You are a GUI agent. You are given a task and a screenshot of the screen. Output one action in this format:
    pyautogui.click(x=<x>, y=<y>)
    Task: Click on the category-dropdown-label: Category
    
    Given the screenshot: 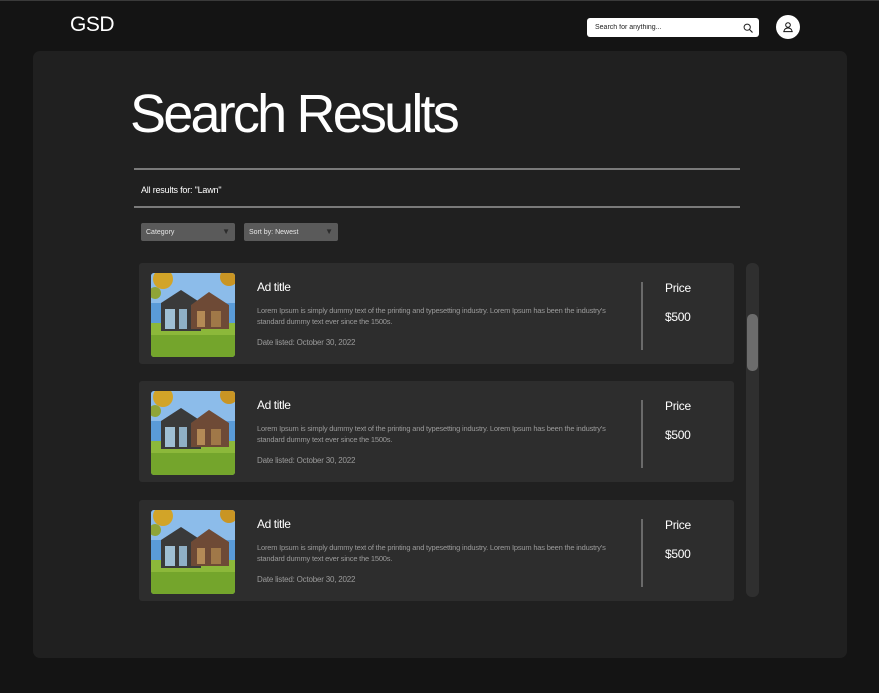 What is the action you would take?
    pyautogui.click(x=160, y=232)
    